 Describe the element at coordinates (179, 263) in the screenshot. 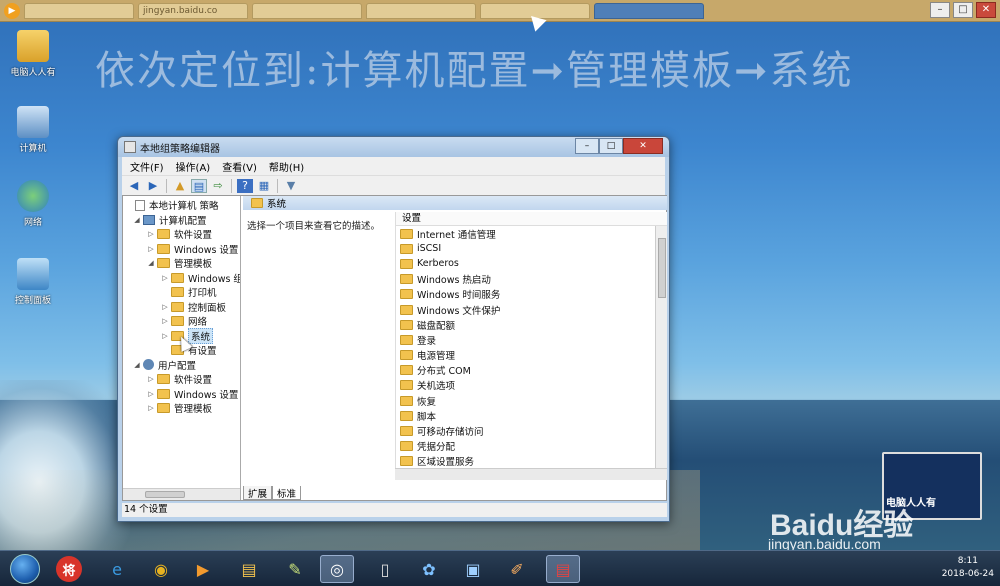

I see `tree-item-admin-templates: ◢ 管理模板` at that location.